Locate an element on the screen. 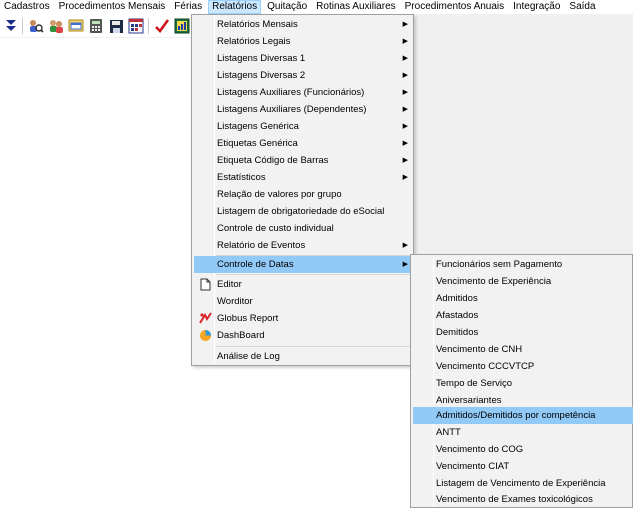 Image resolution: width=633 pixels, height=508 pixels. pie-chart-icon is located at coordinates (205, 335).